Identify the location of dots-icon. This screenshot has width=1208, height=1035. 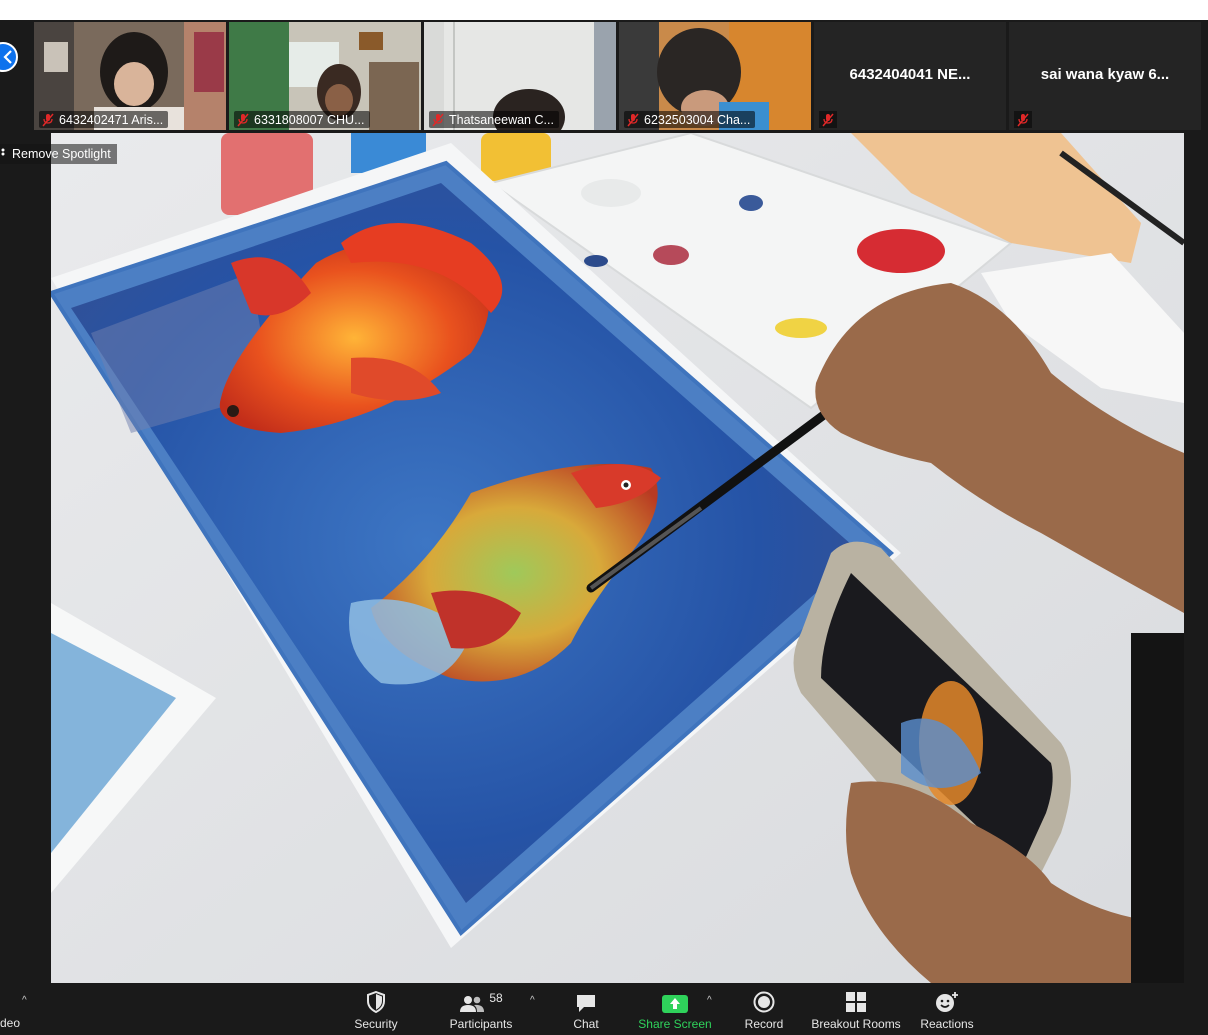
(3, 152).